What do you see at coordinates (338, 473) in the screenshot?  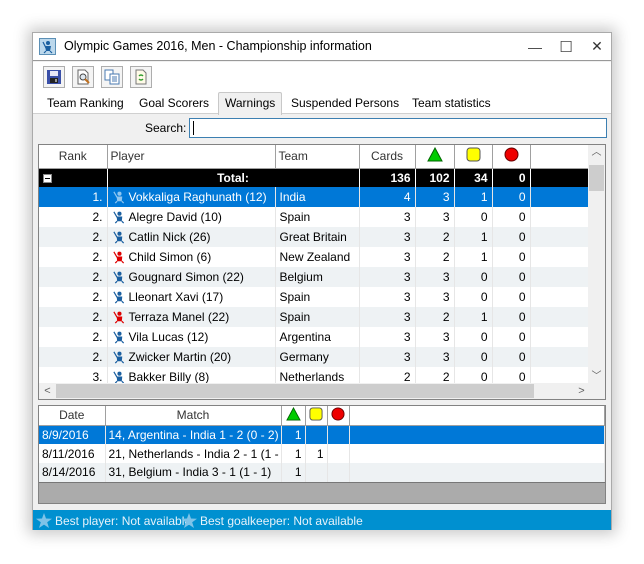 I see `red-cell` at bounding box center [338, 473].